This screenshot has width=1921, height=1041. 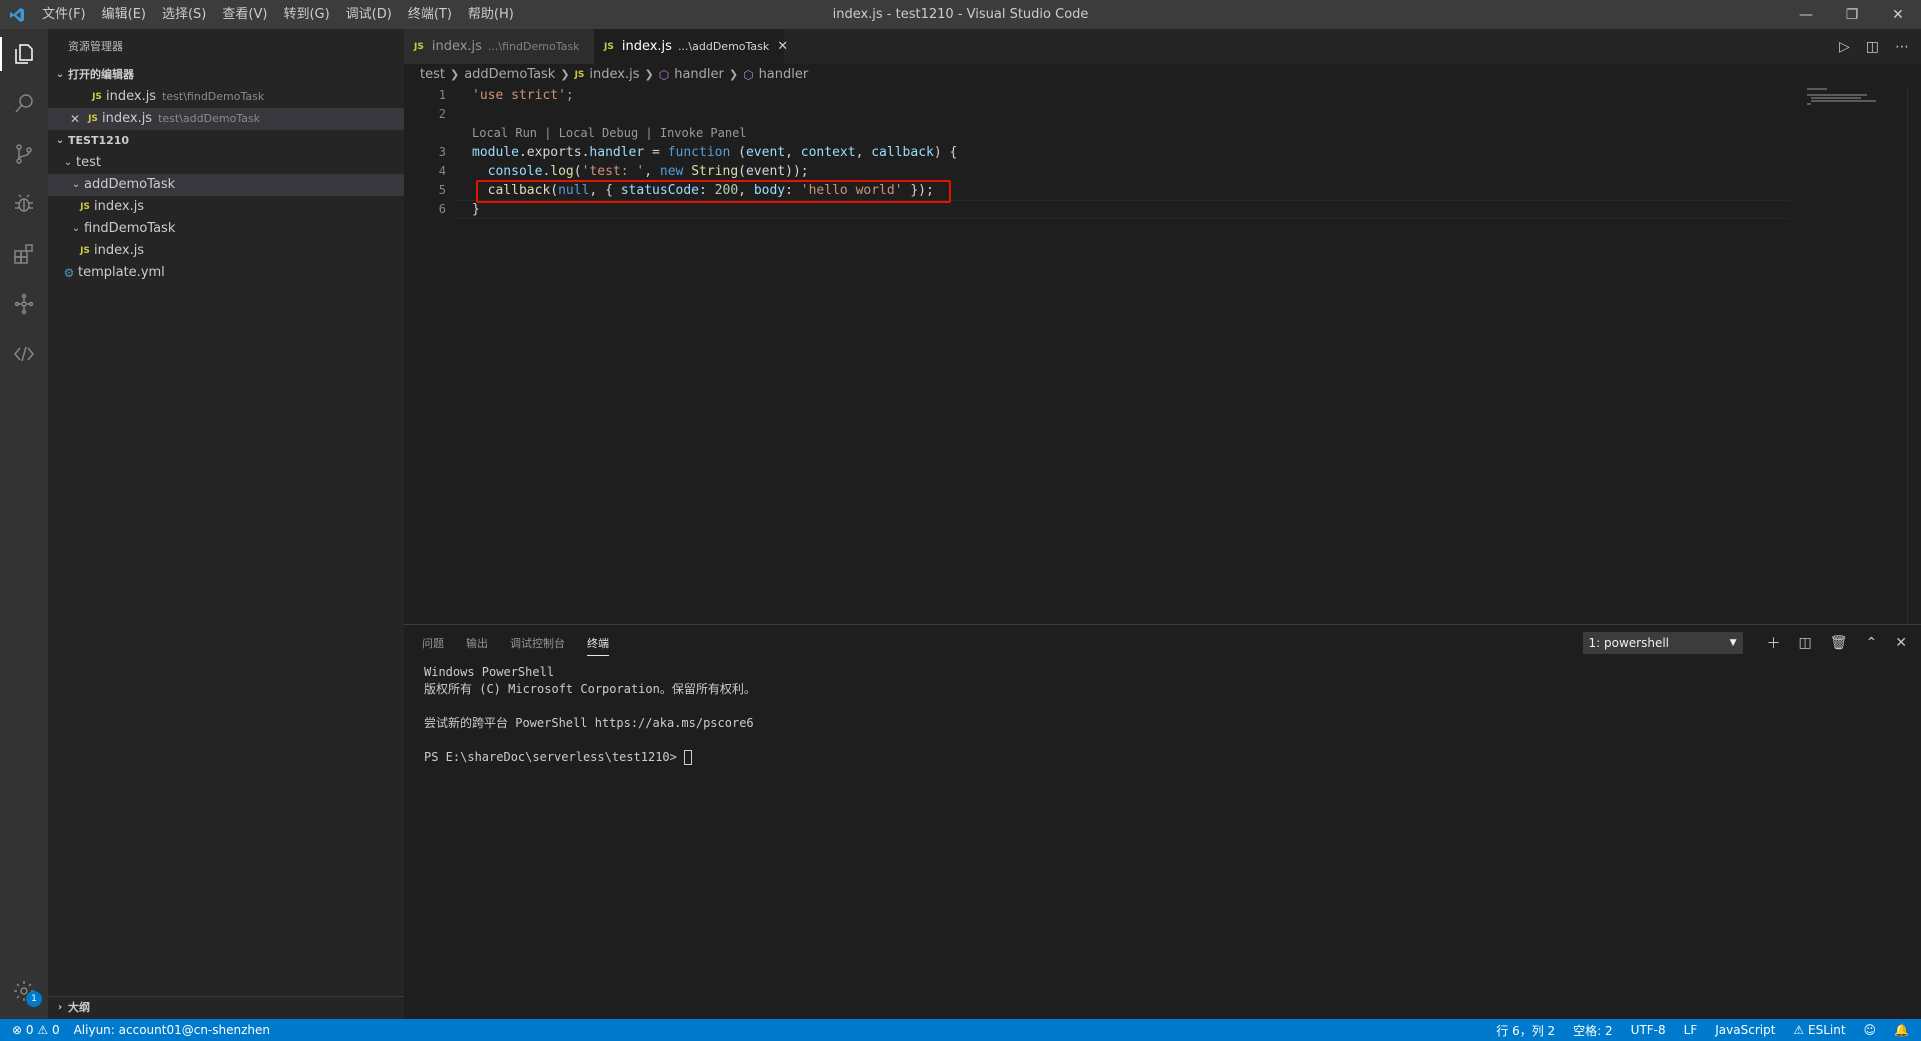 I want to click on code-line-1: 1 'use strict';, so click(x=1162, y=95).